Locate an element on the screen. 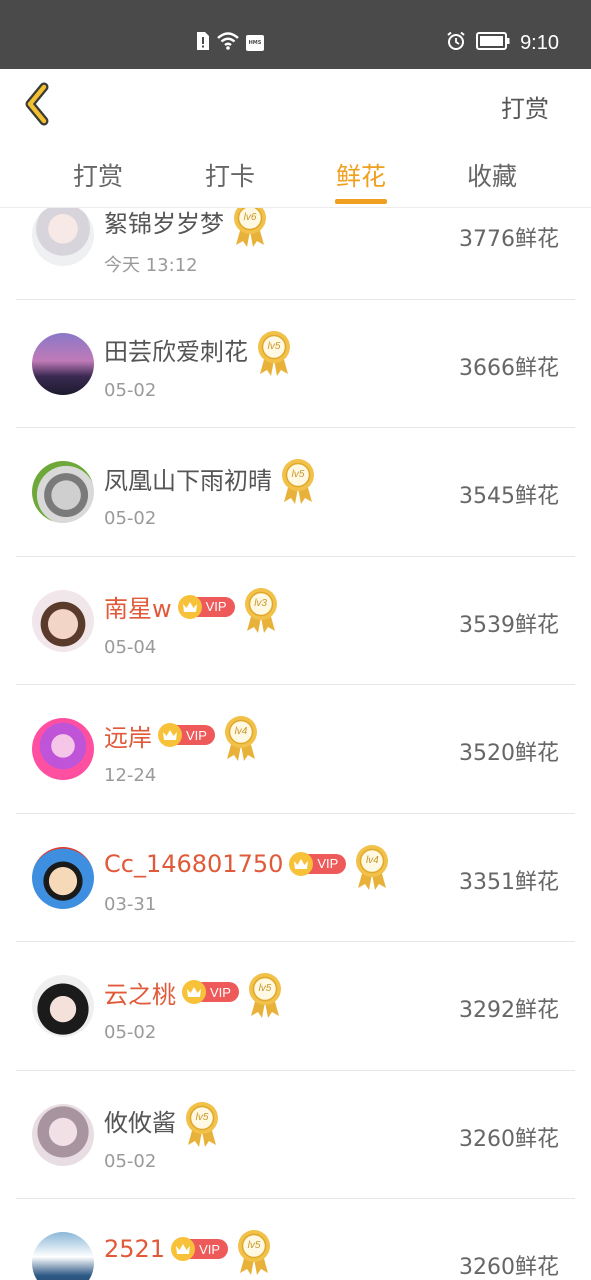 This screenshot has height=1280, width=591. list-item: 田芸欣爱刺花 lv5 05-02 3666鲜花 is located at coordinates (295, 364).